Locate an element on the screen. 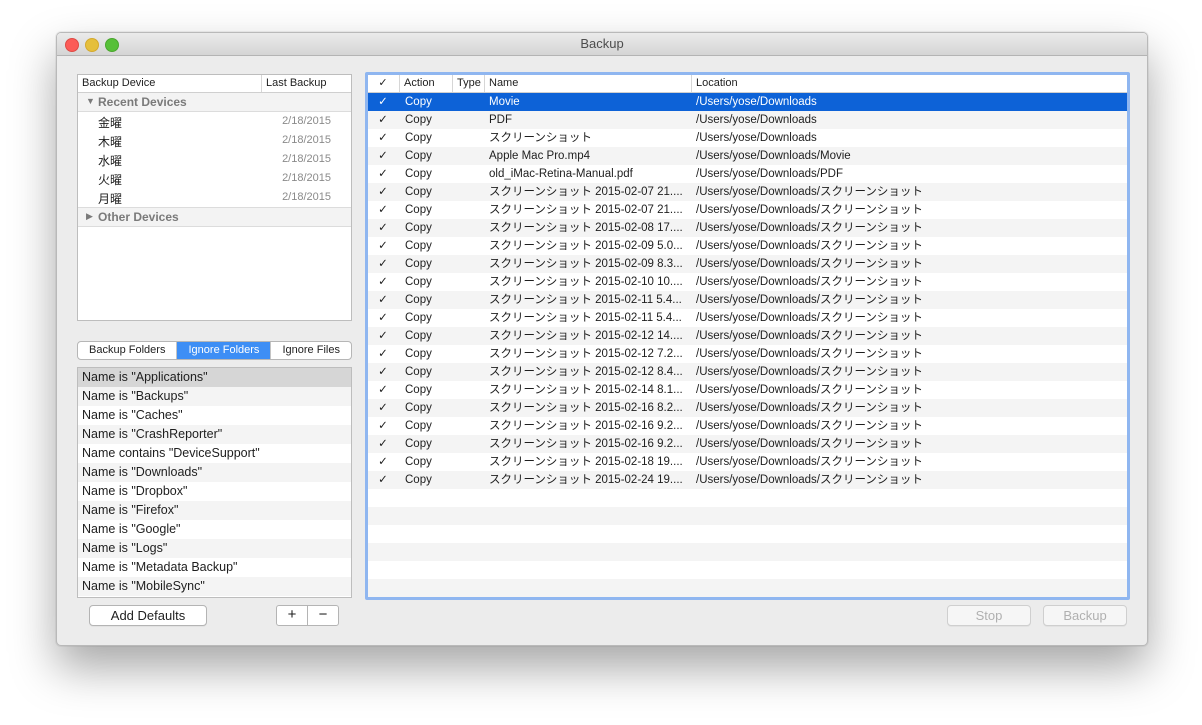 The image size is (1202, 725). tab-ignore-files: Ignore Files is located at coordinates (311, 350).